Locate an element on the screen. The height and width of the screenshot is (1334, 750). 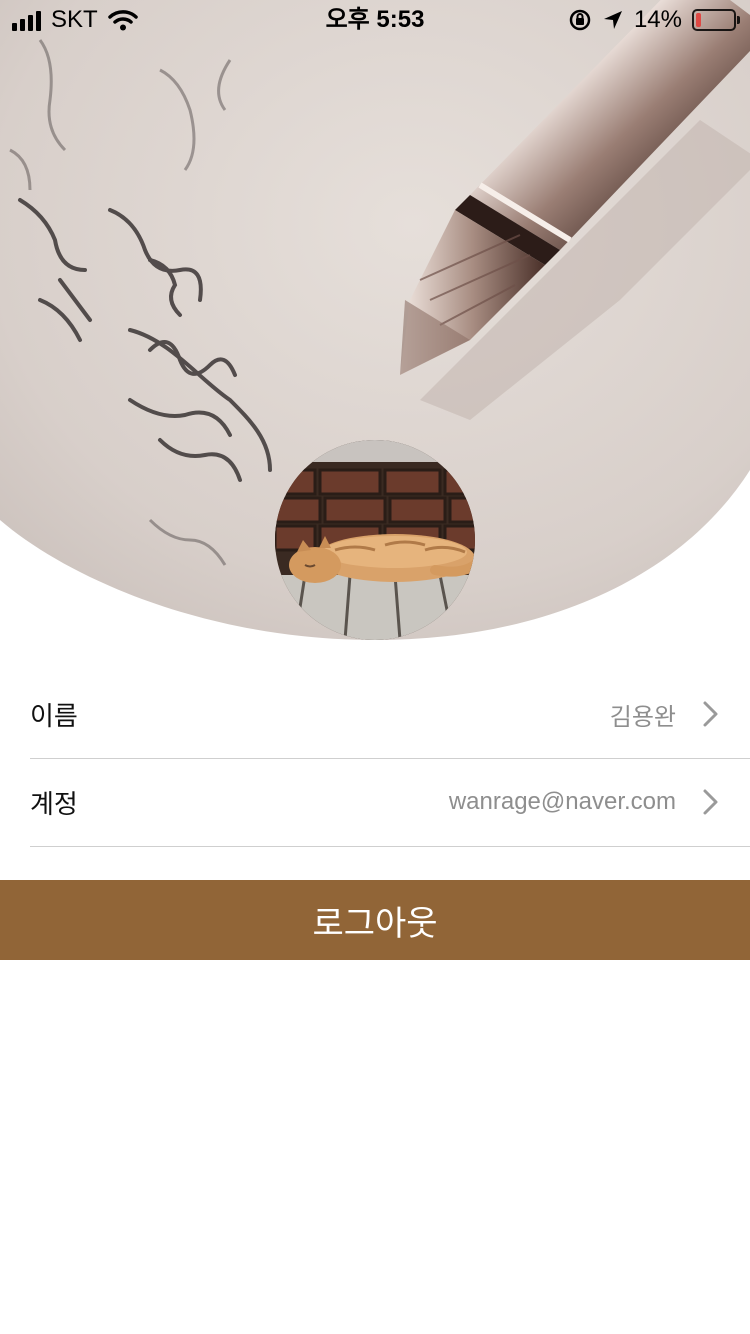
battery-icon is located at coordinates (716, 20).